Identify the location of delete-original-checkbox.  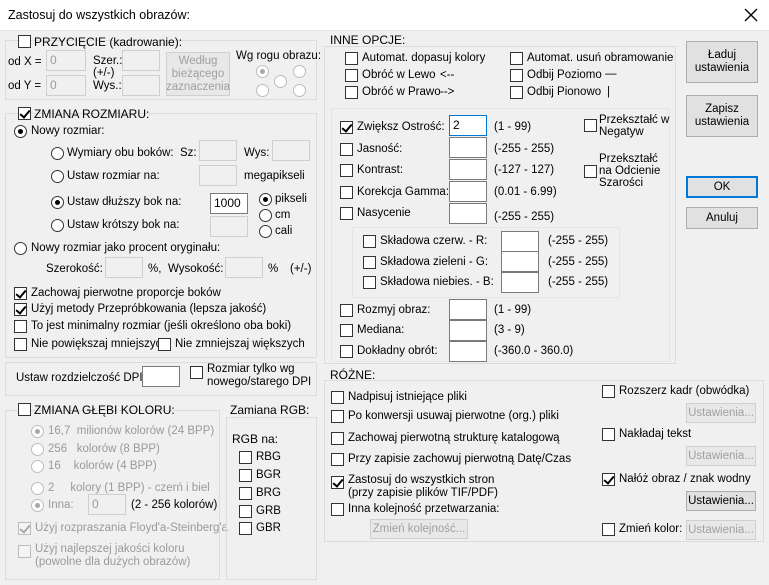
(337, 416).